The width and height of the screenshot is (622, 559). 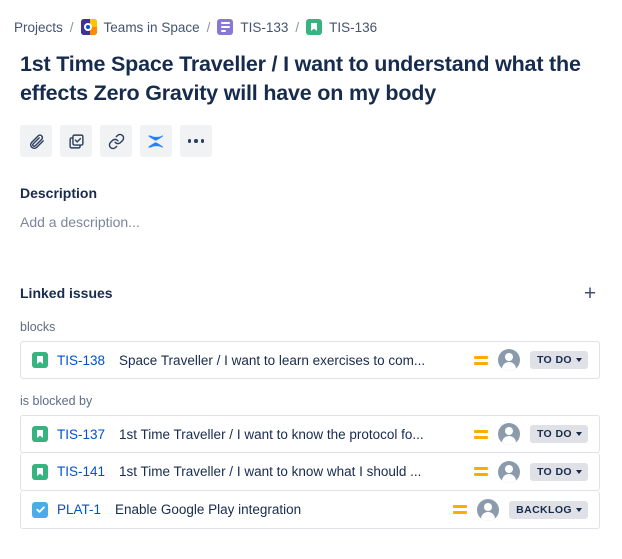 What do you see at coordinates (38, 327) in the screenshot?
I see `link-group-label: blocks` at bounding box center [38, 327].